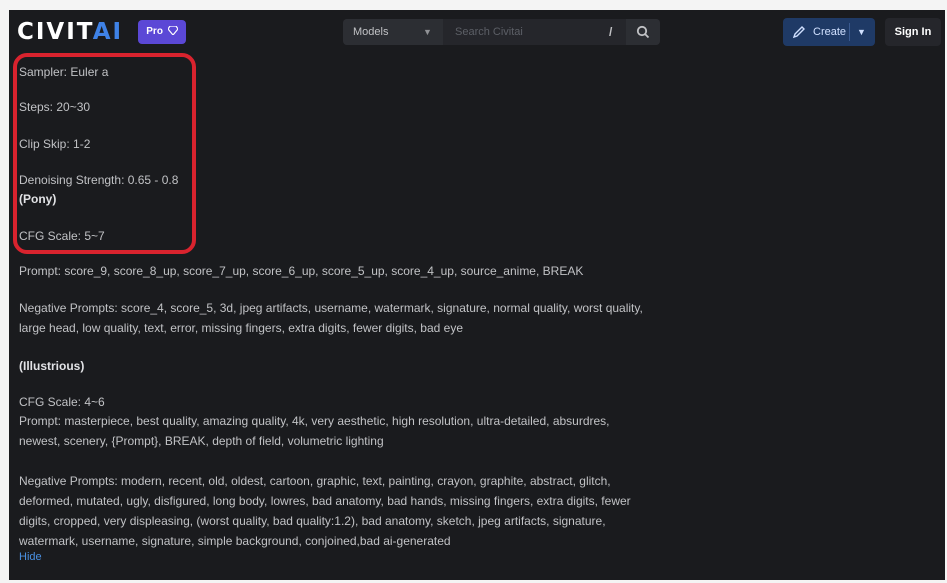  What do you see at coordinates (489, 32) in the screenshot?
I see `search-input: Search Civitai` at bounding box center [489, 32].